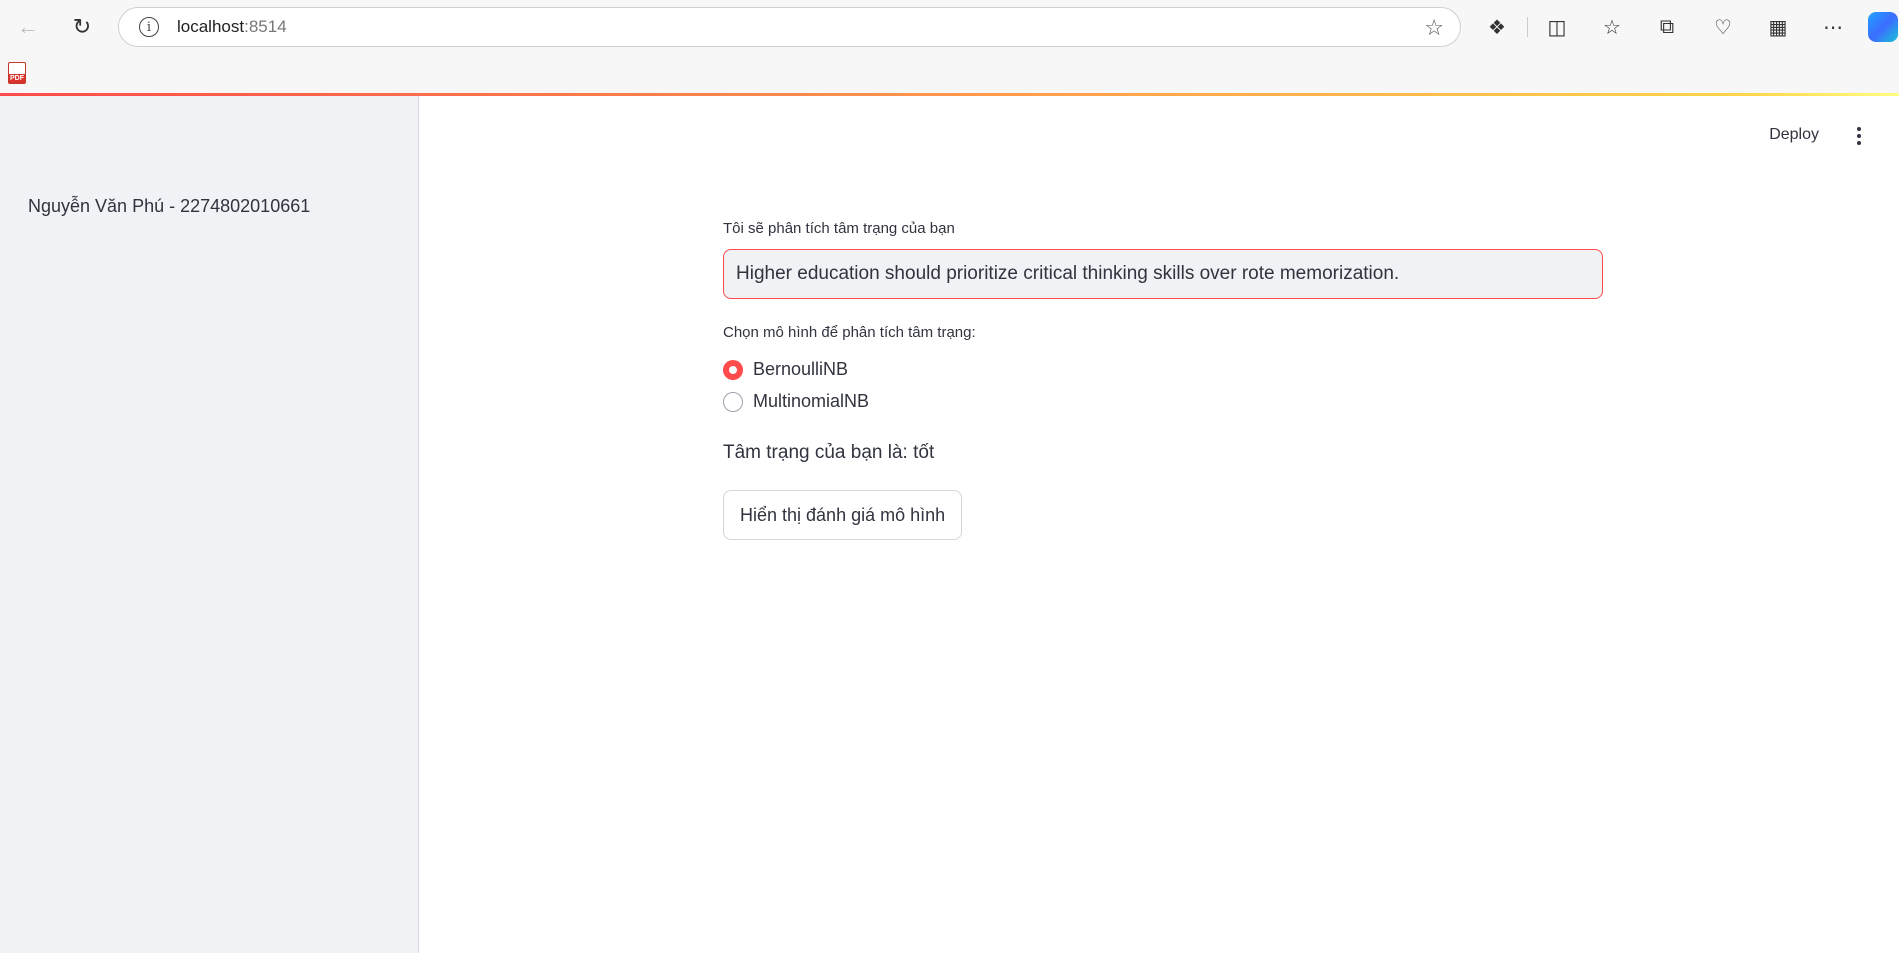 This screenshot has width=1899, height=953. Describe the element at coordinates (949, 73) in the screenshot. I see `bookmark-bar: PDF` at that location.